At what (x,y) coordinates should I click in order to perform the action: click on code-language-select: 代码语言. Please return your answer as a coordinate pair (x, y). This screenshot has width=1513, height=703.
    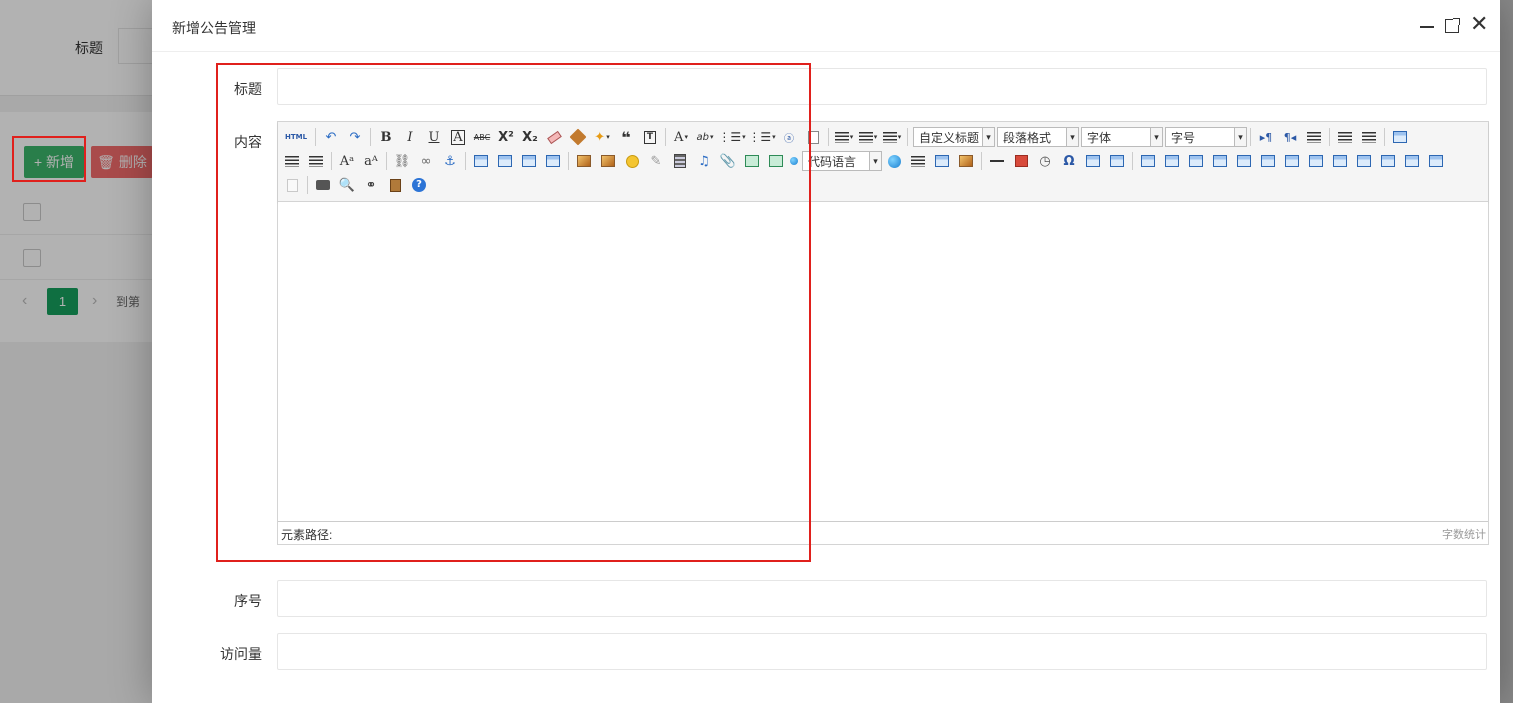
    Looking at the image, I should click on (842, 161).